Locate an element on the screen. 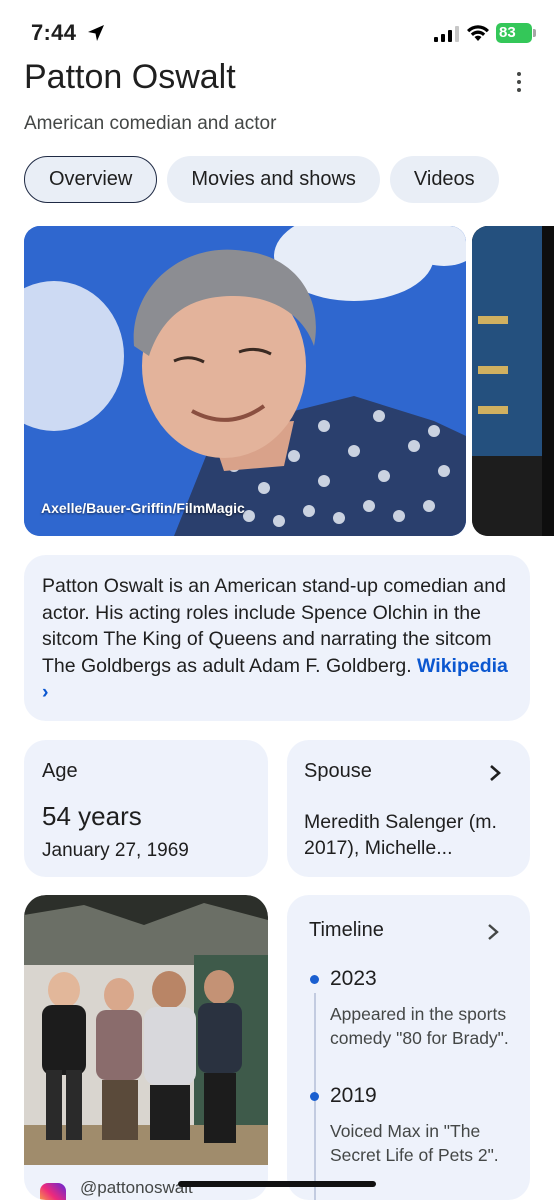  battery-tip is located at coordinates (534, 33).